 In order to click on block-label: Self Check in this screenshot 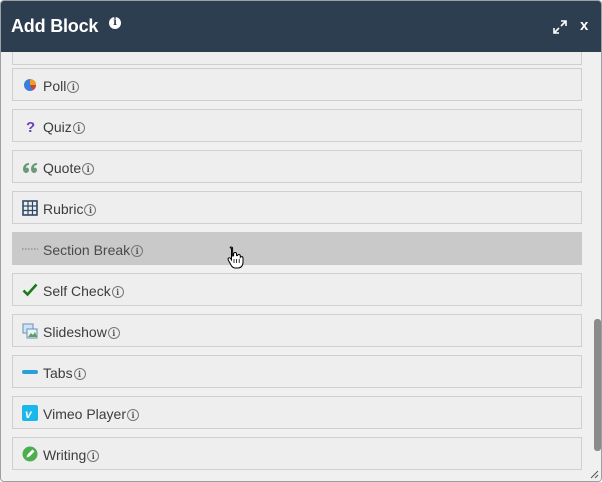, I will do `click(77, 291)`.